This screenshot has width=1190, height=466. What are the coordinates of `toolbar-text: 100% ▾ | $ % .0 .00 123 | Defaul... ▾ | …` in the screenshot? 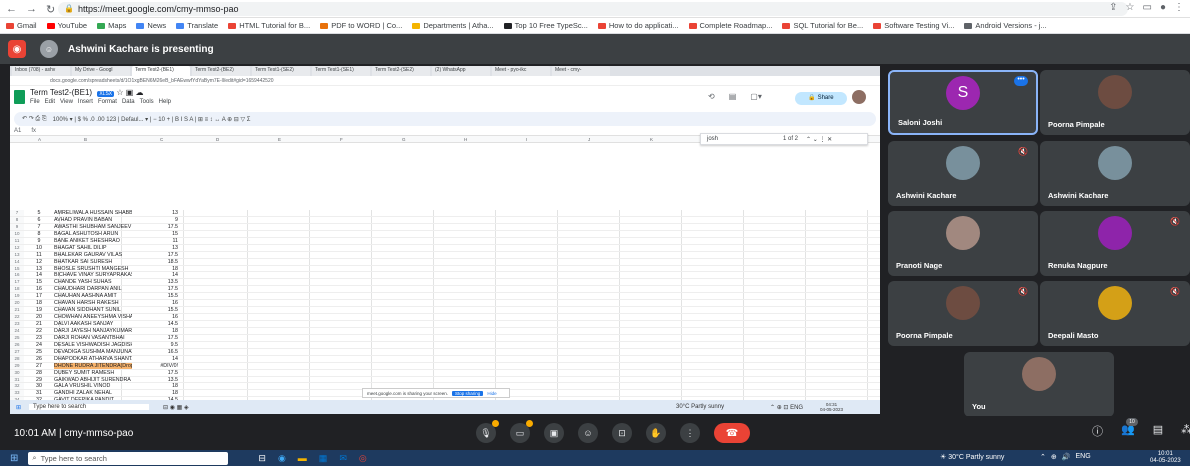 It's located at (151, 119).